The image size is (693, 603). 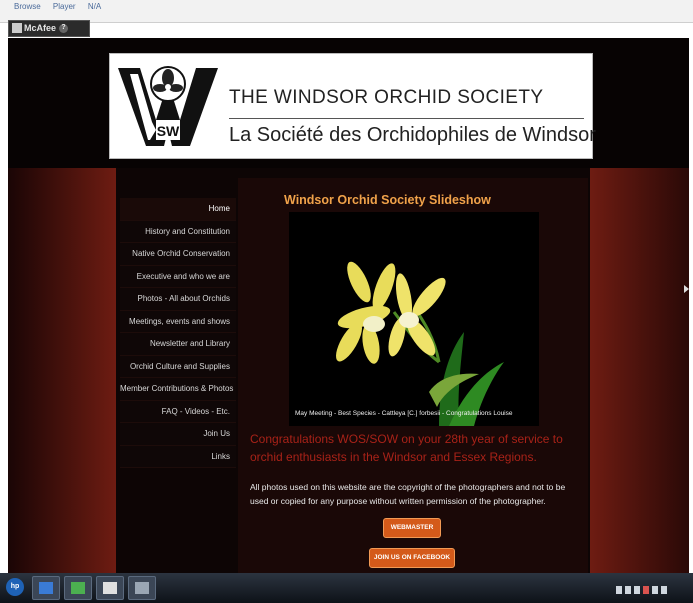 What do you see at coordinates (64, 28) in the screenshot?
I see `help-icon: ?` at bounding box center [64, 28].